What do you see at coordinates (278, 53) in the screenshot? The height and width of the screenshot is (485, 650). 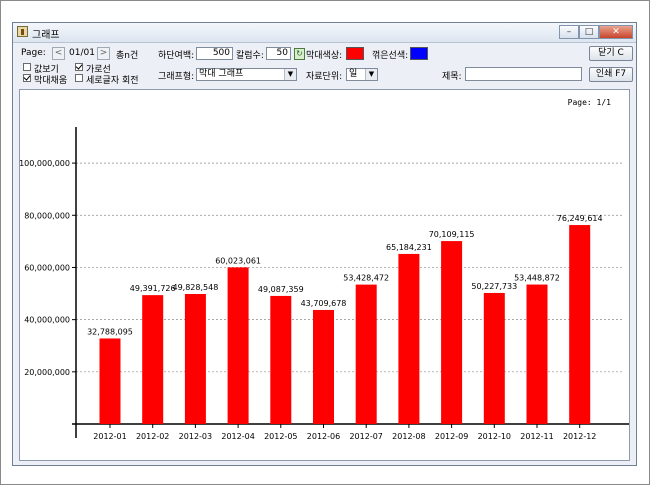 I see `column-count-input: 50` at bounding box center [278, 53].